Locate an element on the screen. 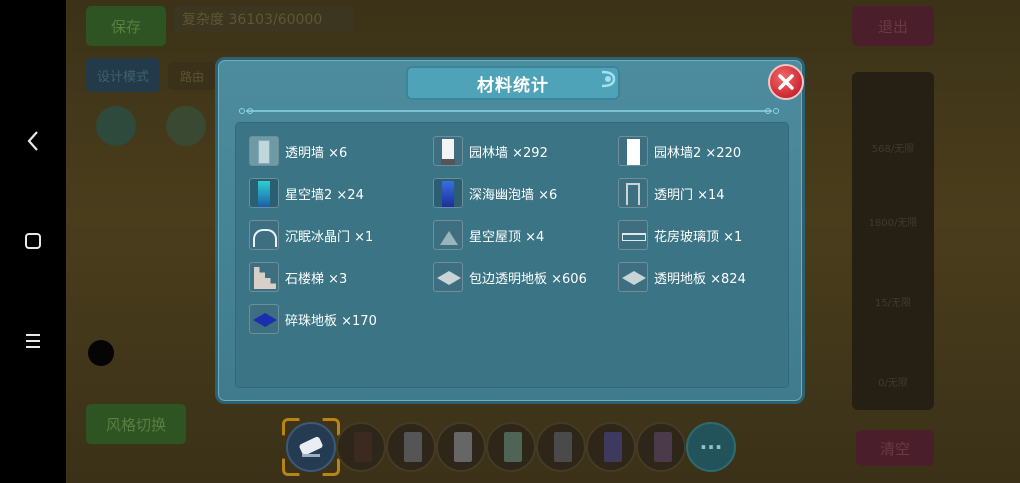 The height and width of the screenshot is (483, 1020). complexity-counter: 复杂度 36103/60000 is located at coordinates (264, 19).